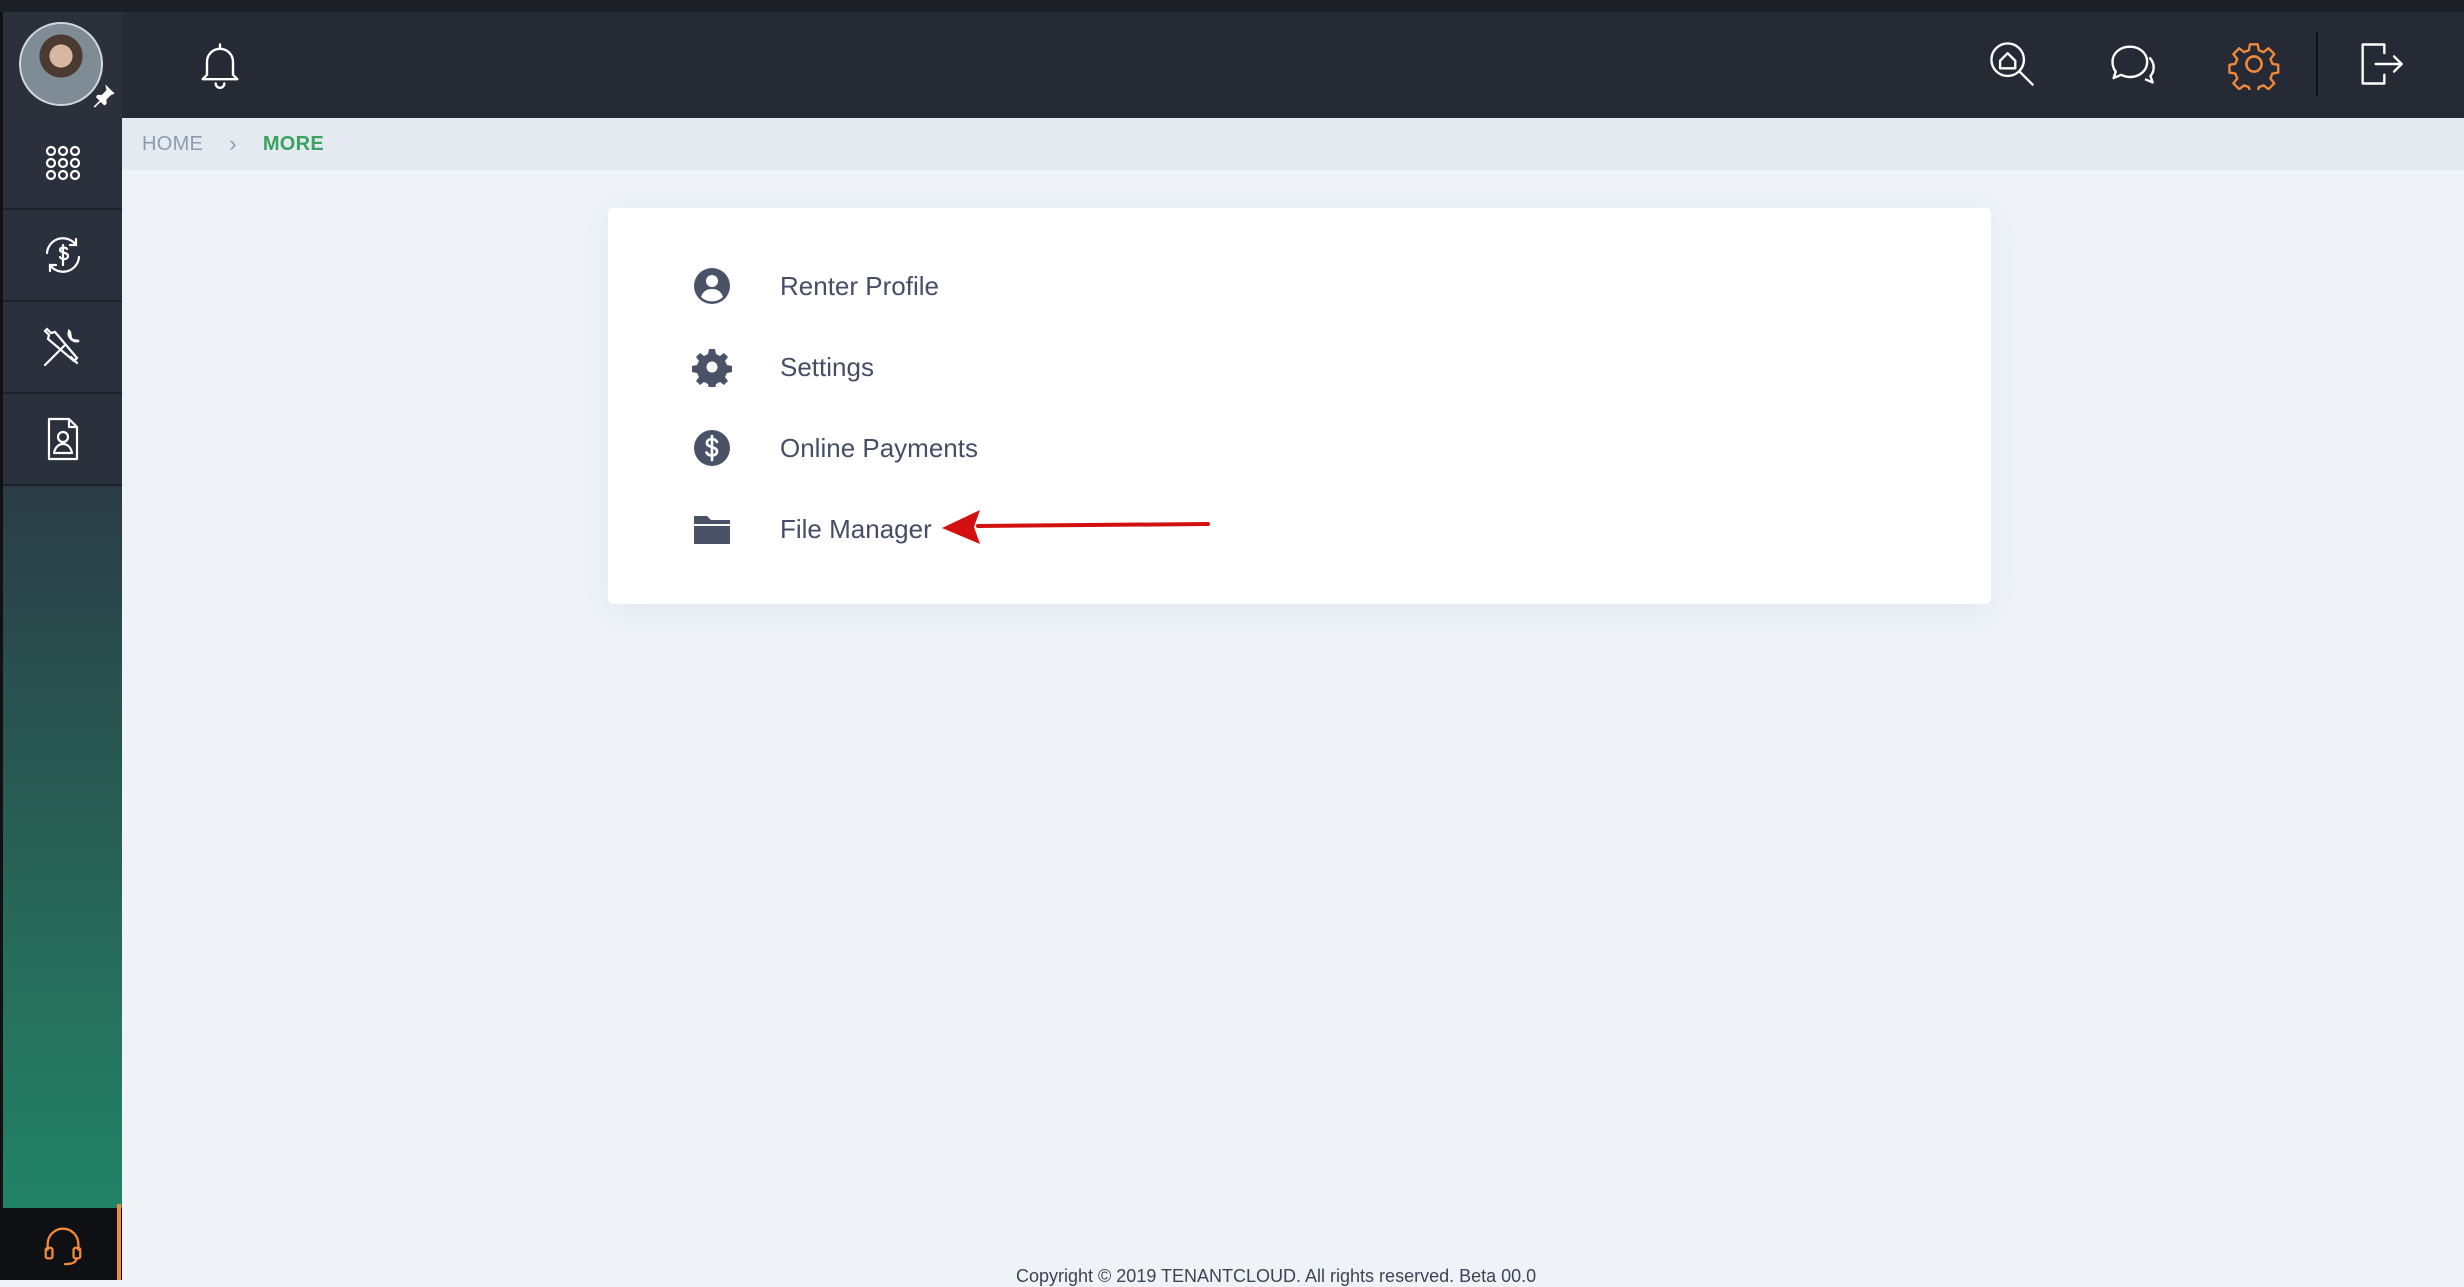 The image size is (2464, 1287). Describe the element at coordinates (1076, 527) in the screenshot. I see `annotation-arrow-icon` at that location.